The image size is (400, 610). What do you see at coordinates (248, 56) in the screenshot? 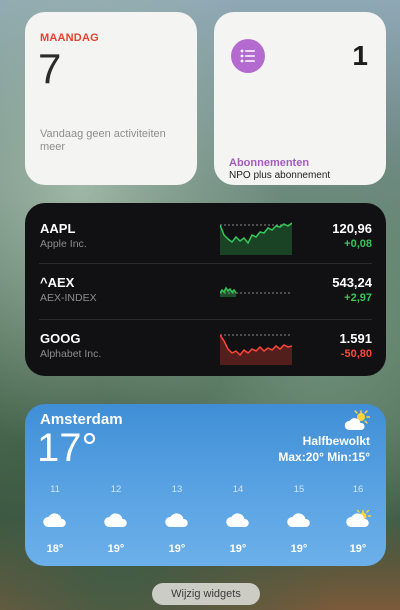
I see `list-icon` at bounding box center [248, 56].